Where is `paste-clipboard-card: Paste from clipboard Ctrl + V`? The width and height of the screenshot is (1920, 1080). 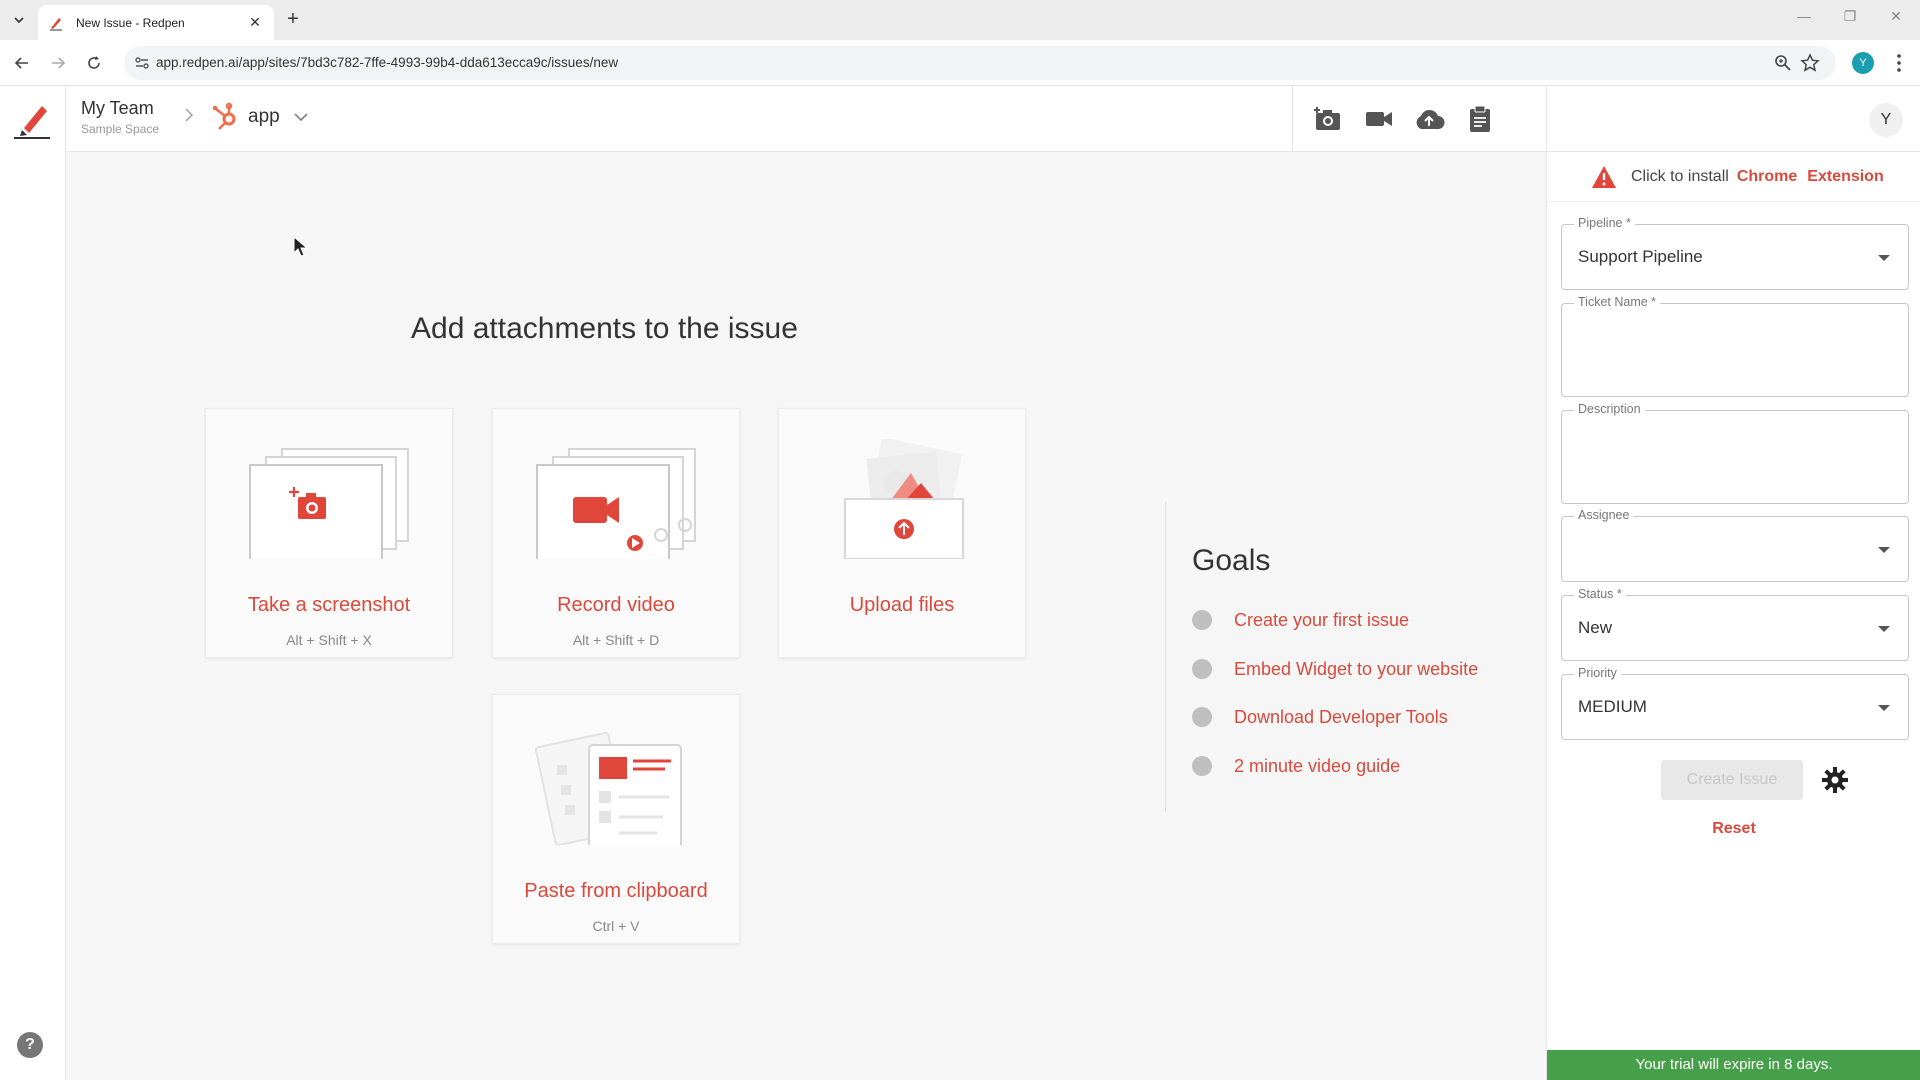
paste-clipboard-card: Paste from clipboard Ctrl + V is located at coordinates (616, 819).